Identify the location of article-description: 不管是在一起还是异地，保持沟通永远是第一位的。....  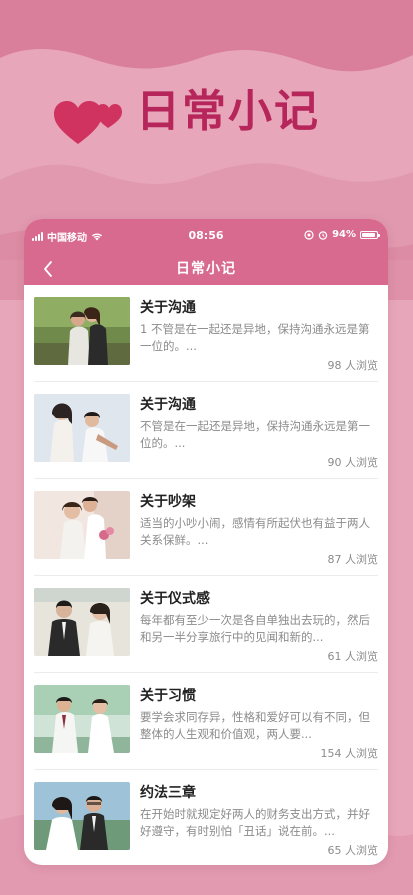
(255, 434).